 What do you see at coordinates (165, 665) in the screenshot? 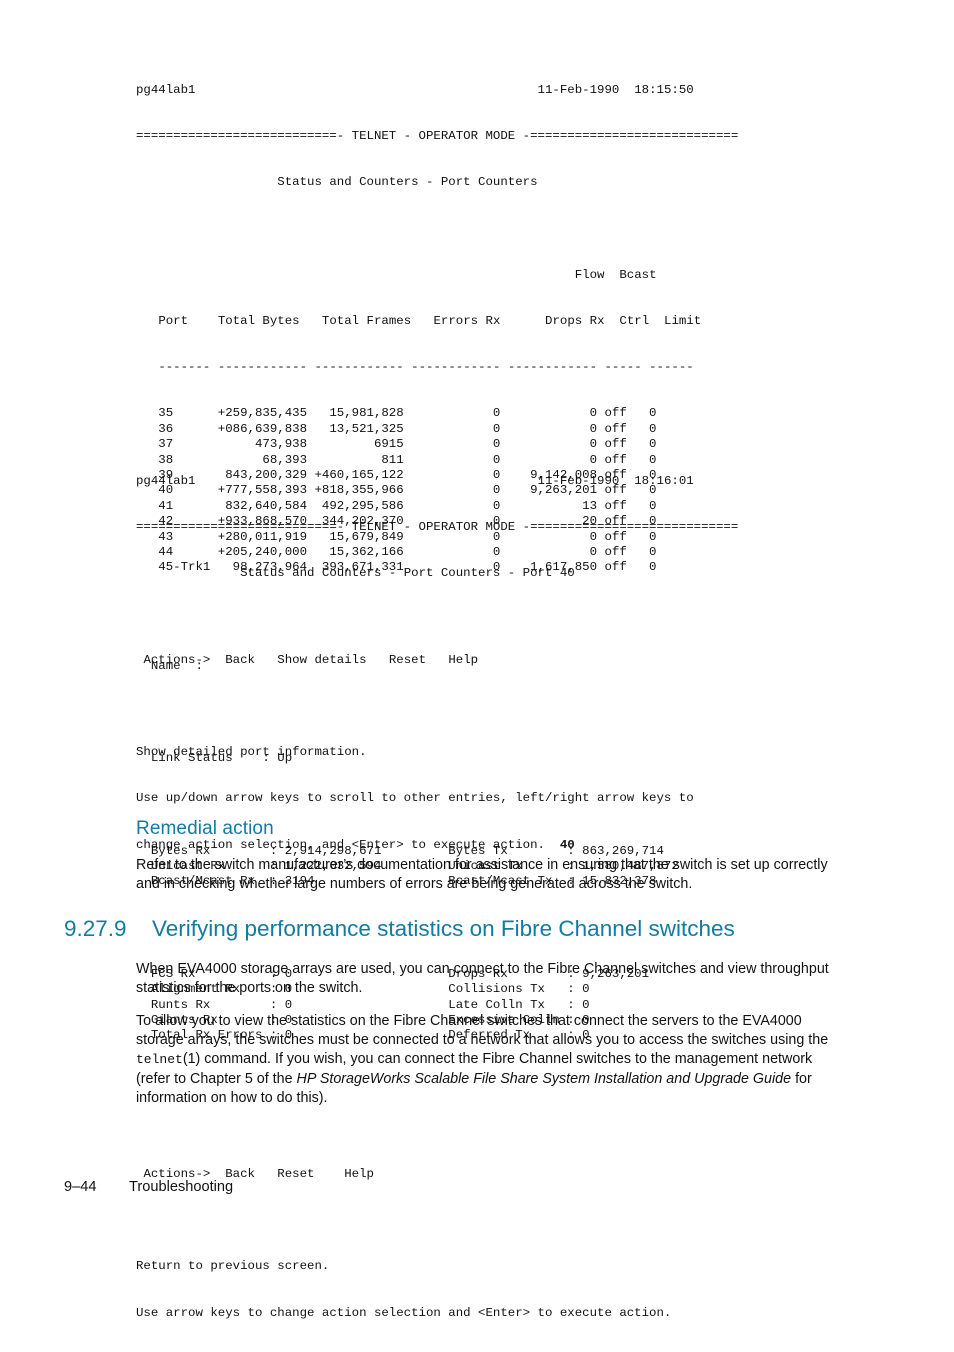
I see `terminal2-name-label: Name` at bounding box center [165, 665].